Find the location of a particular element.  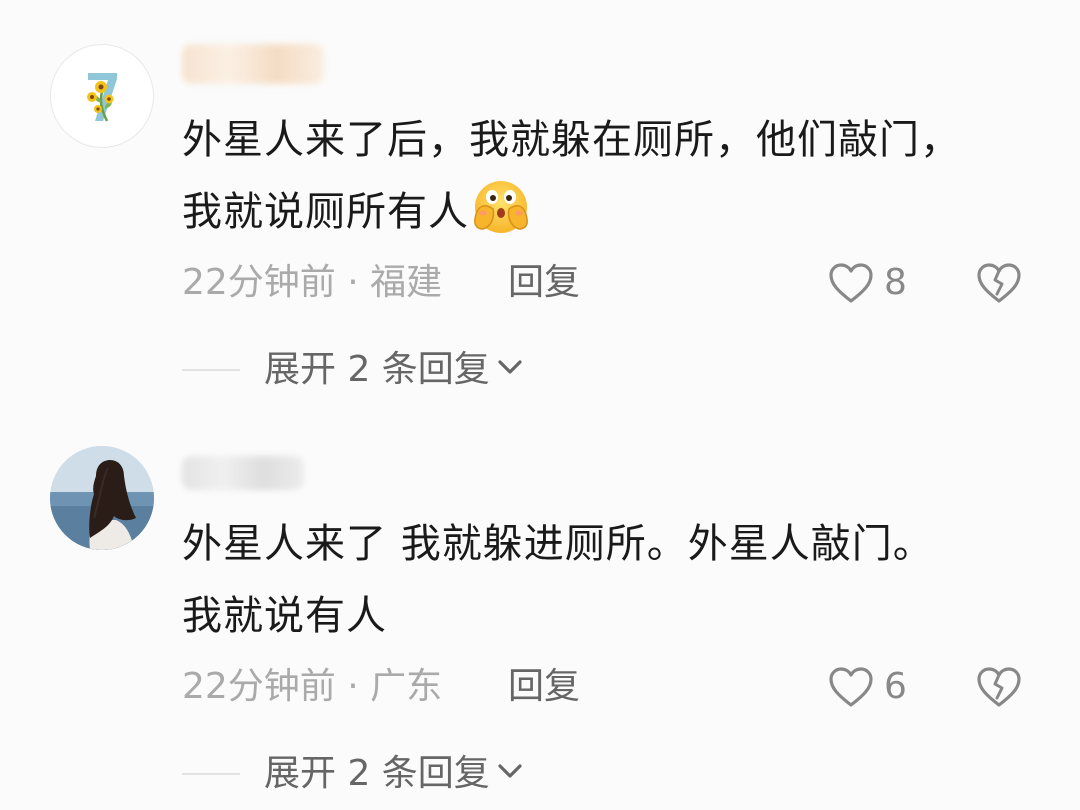

covering-face-emoji is located at coordinates (501, 207).